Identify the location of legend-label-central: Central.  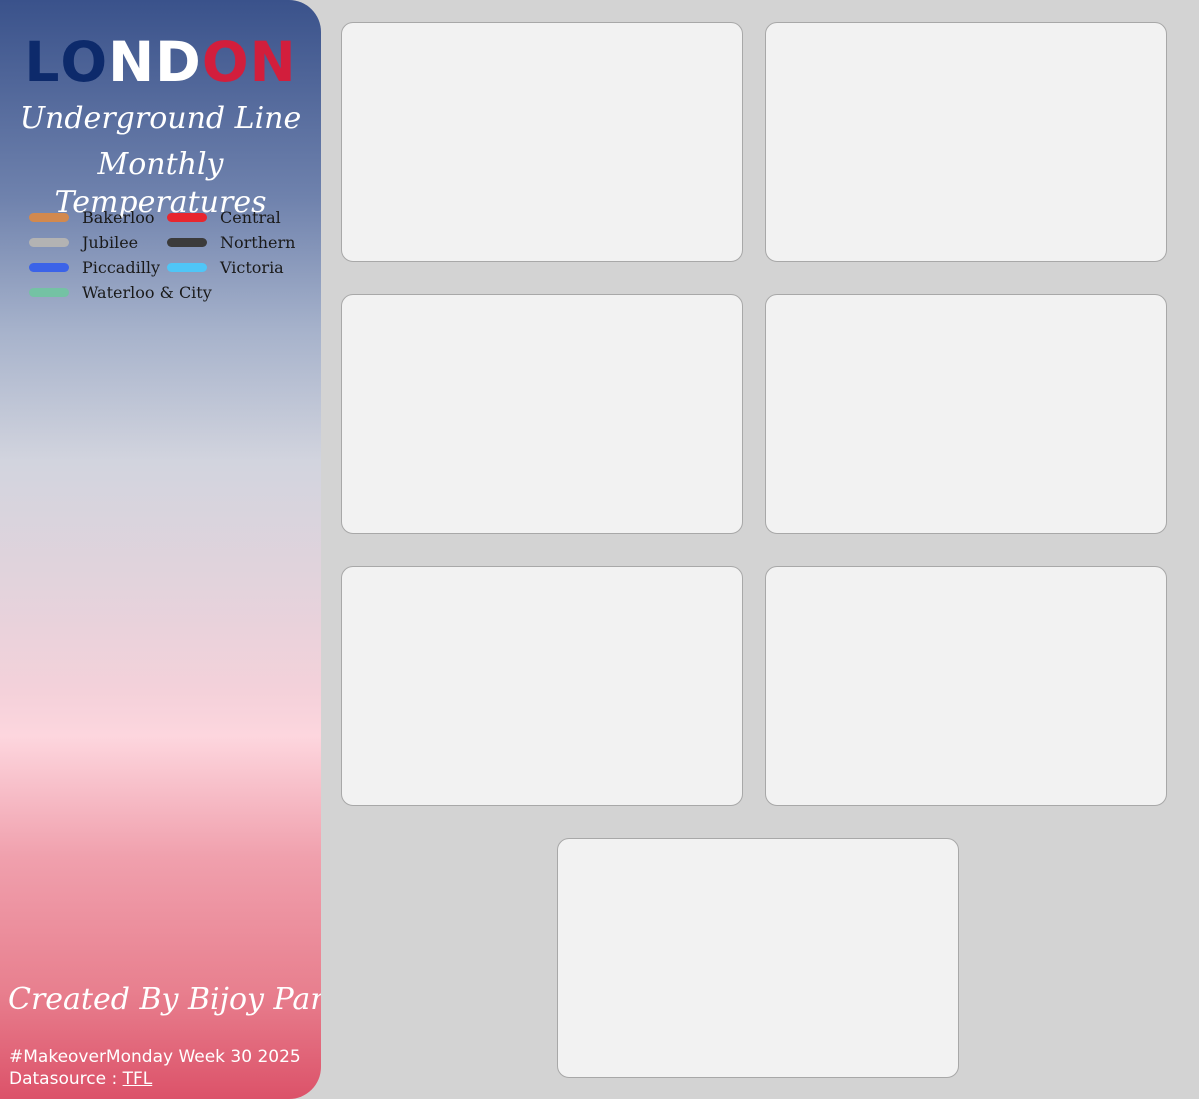
(250, 217).